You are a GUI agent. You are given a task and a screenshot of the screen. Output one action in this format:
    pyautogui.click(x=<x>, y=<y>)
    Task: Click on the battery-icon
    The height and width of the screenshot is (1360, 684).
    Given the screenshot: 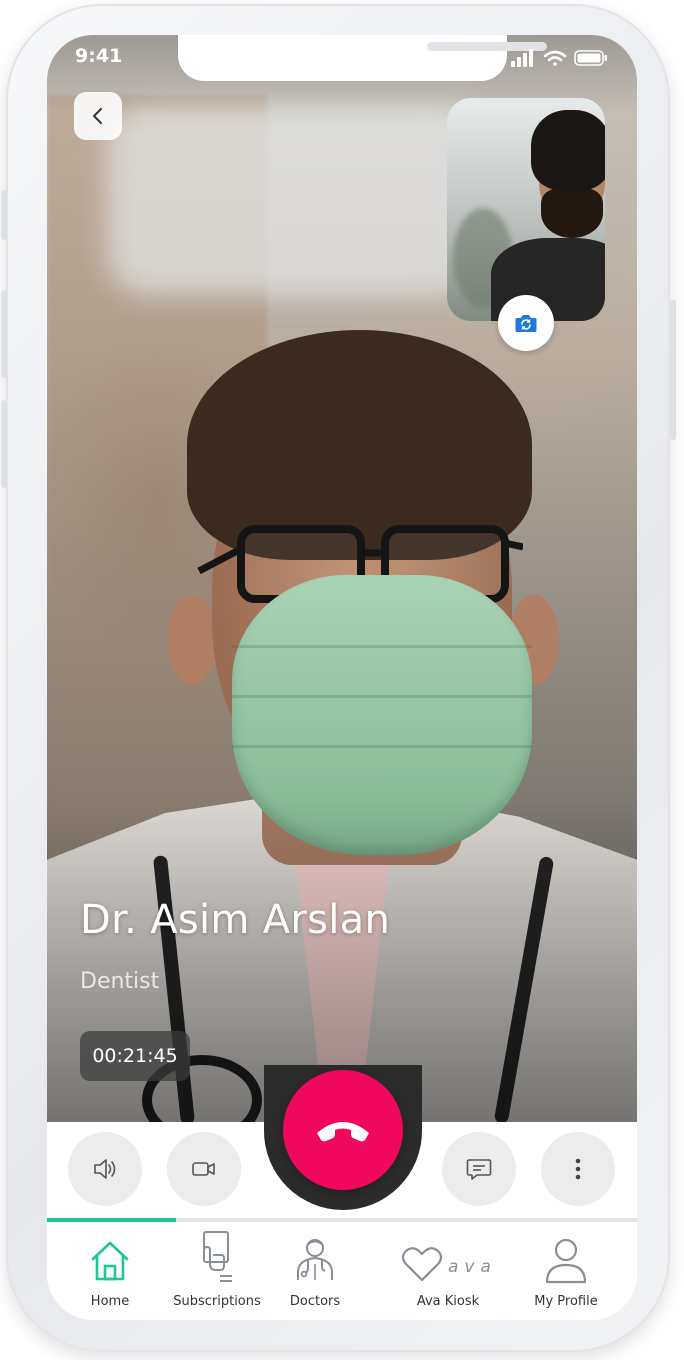 What is the action you would take?
    pyautogui.click(x=590, y=58)
    